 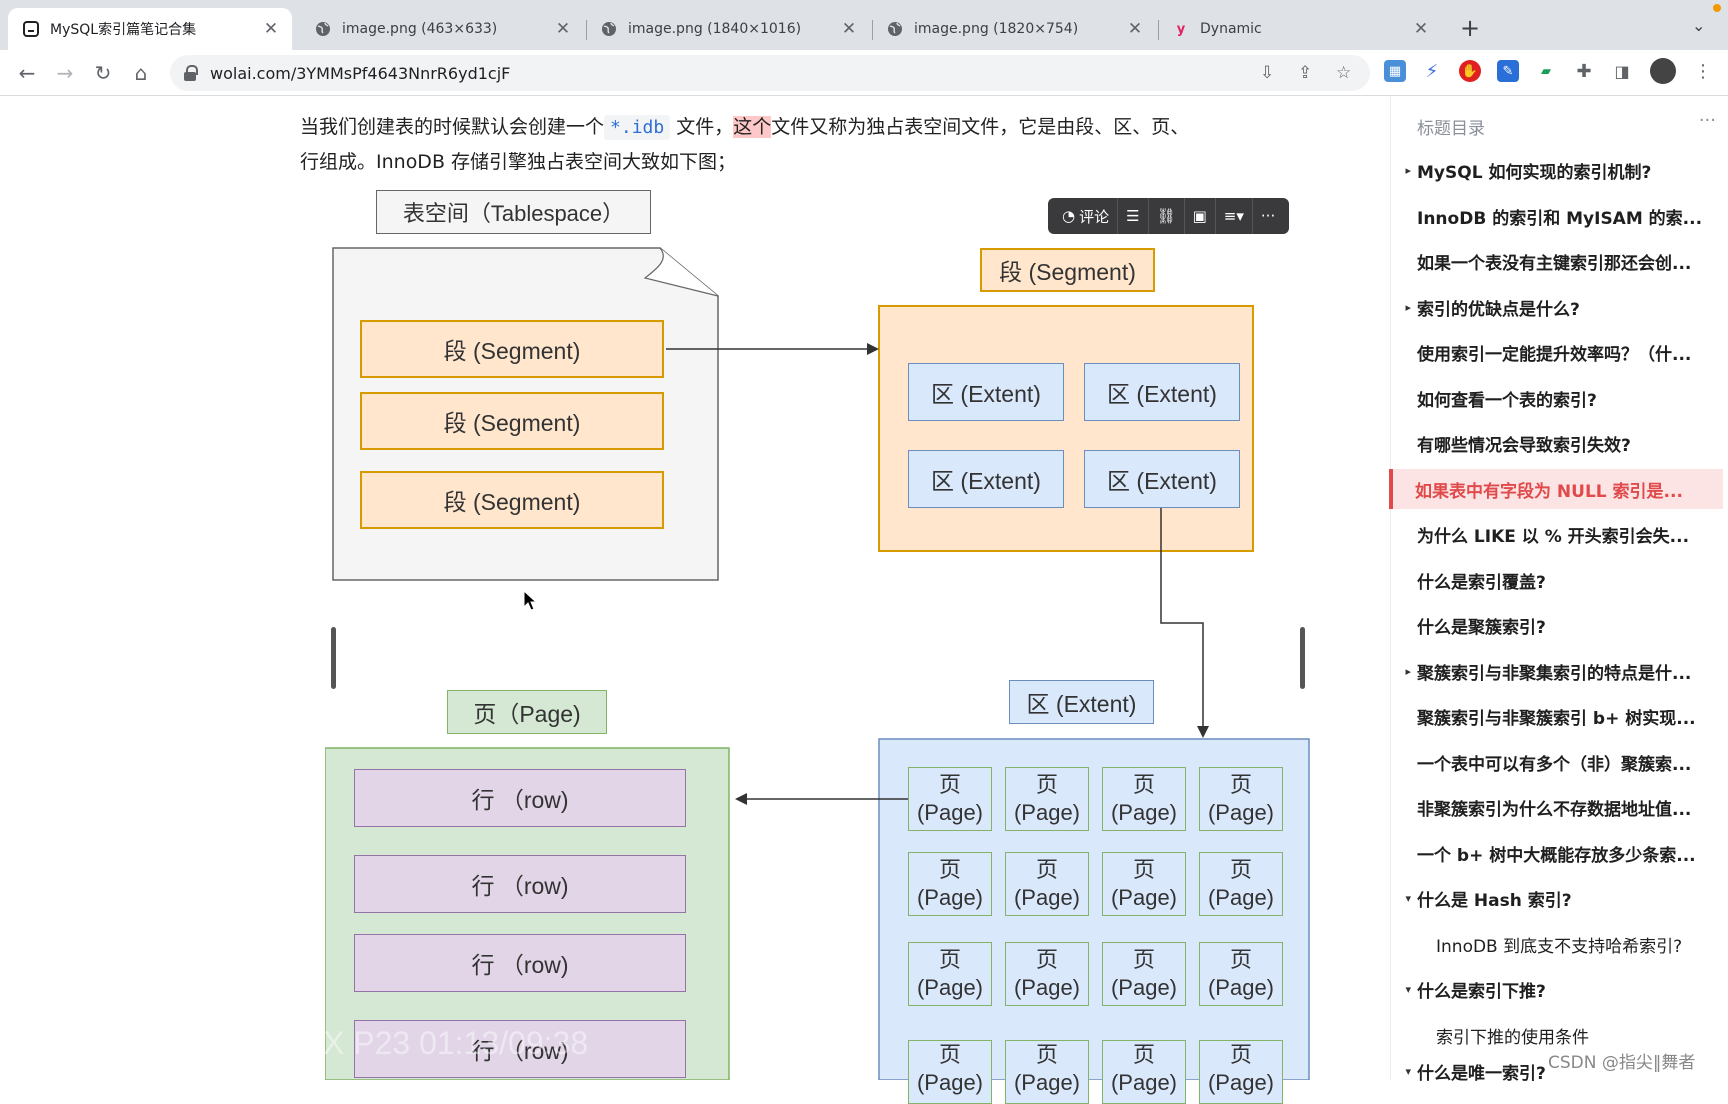 What do you see at coordinates (1300, 29) in the screenshot?
I see `tab-dynamic: y Dynamic ✕` at bounding box center [1300, 29].